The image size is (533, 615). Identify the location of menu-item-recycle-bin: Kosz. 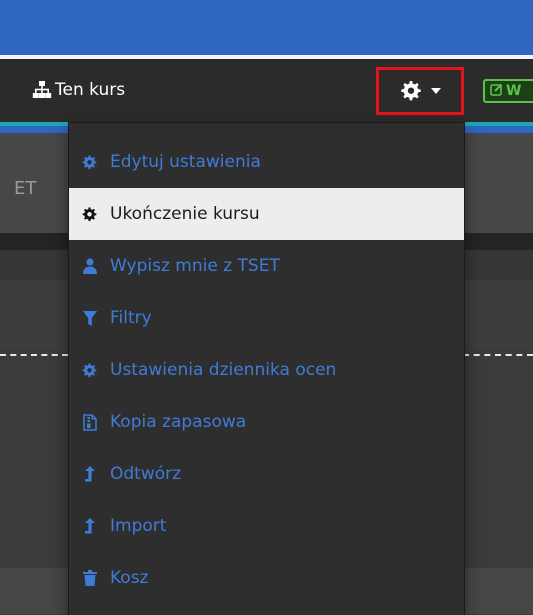
(266, 578).